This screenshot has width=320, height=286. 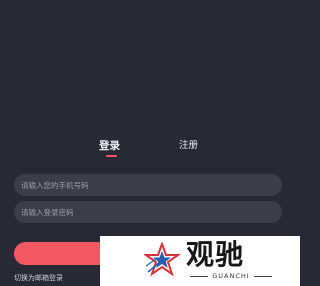 I want to click on auth-tabs: 登录 注册, so click(x=150, y=150).